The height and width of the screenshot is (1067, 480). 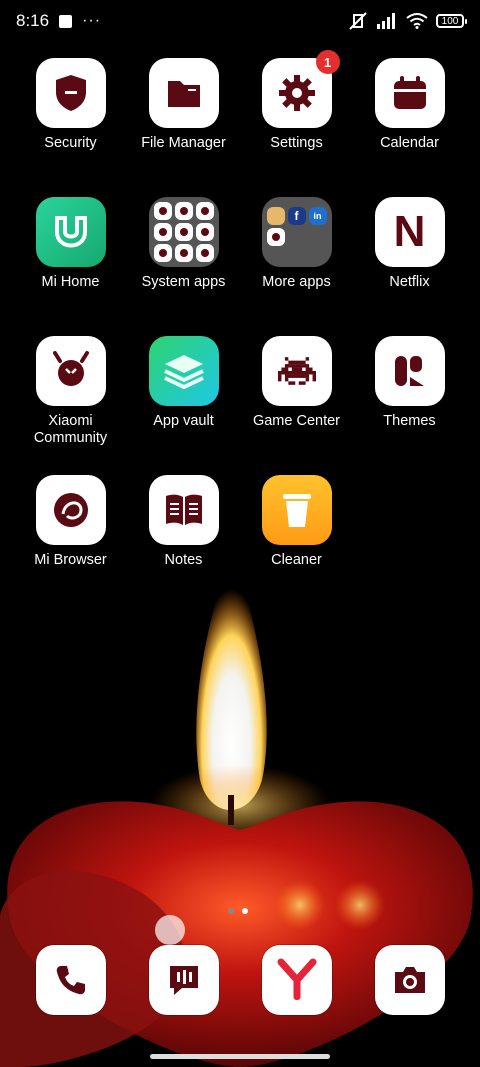 What do you see at coordinates (183, 560) in the screenshot?
I see `app-label: Notes` at bounding box center [183, 560].